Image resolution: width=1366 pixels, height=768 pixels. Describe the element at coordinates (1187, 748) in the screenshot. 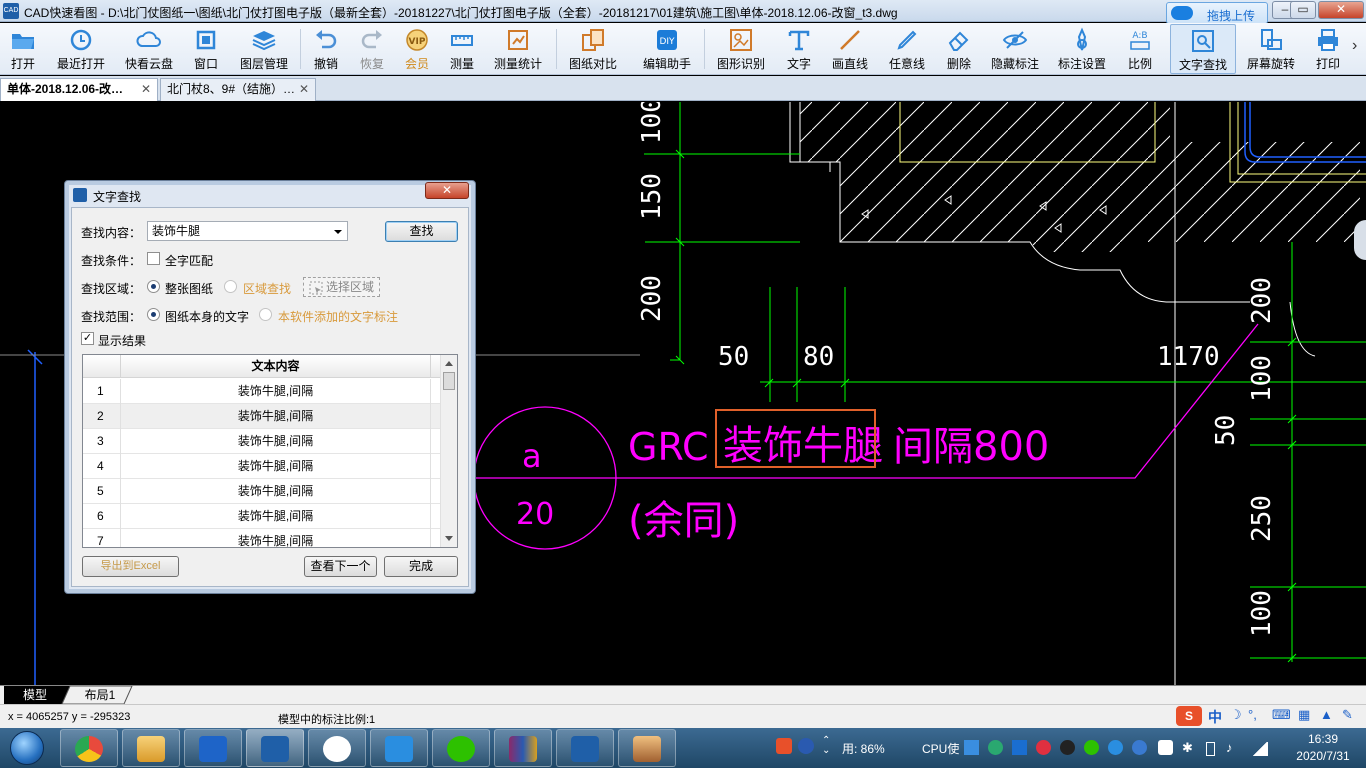

I see `bluetooth-icon: ✱` at that location.